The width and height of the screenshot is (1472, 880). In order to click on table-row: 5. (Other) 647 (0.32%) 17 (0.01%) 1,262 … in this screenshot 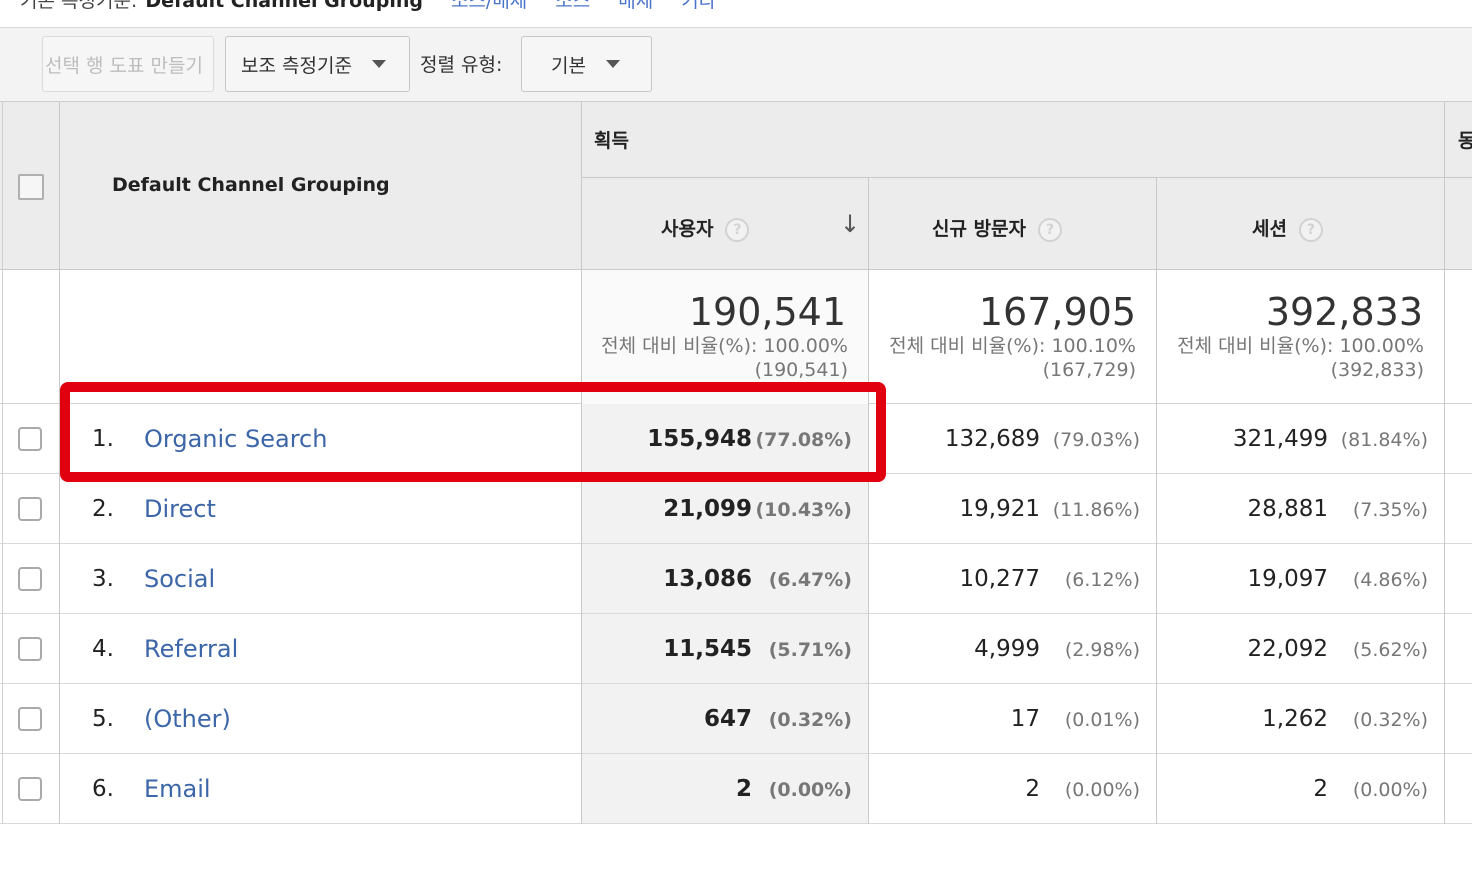, I will do `click(736, 719)`.